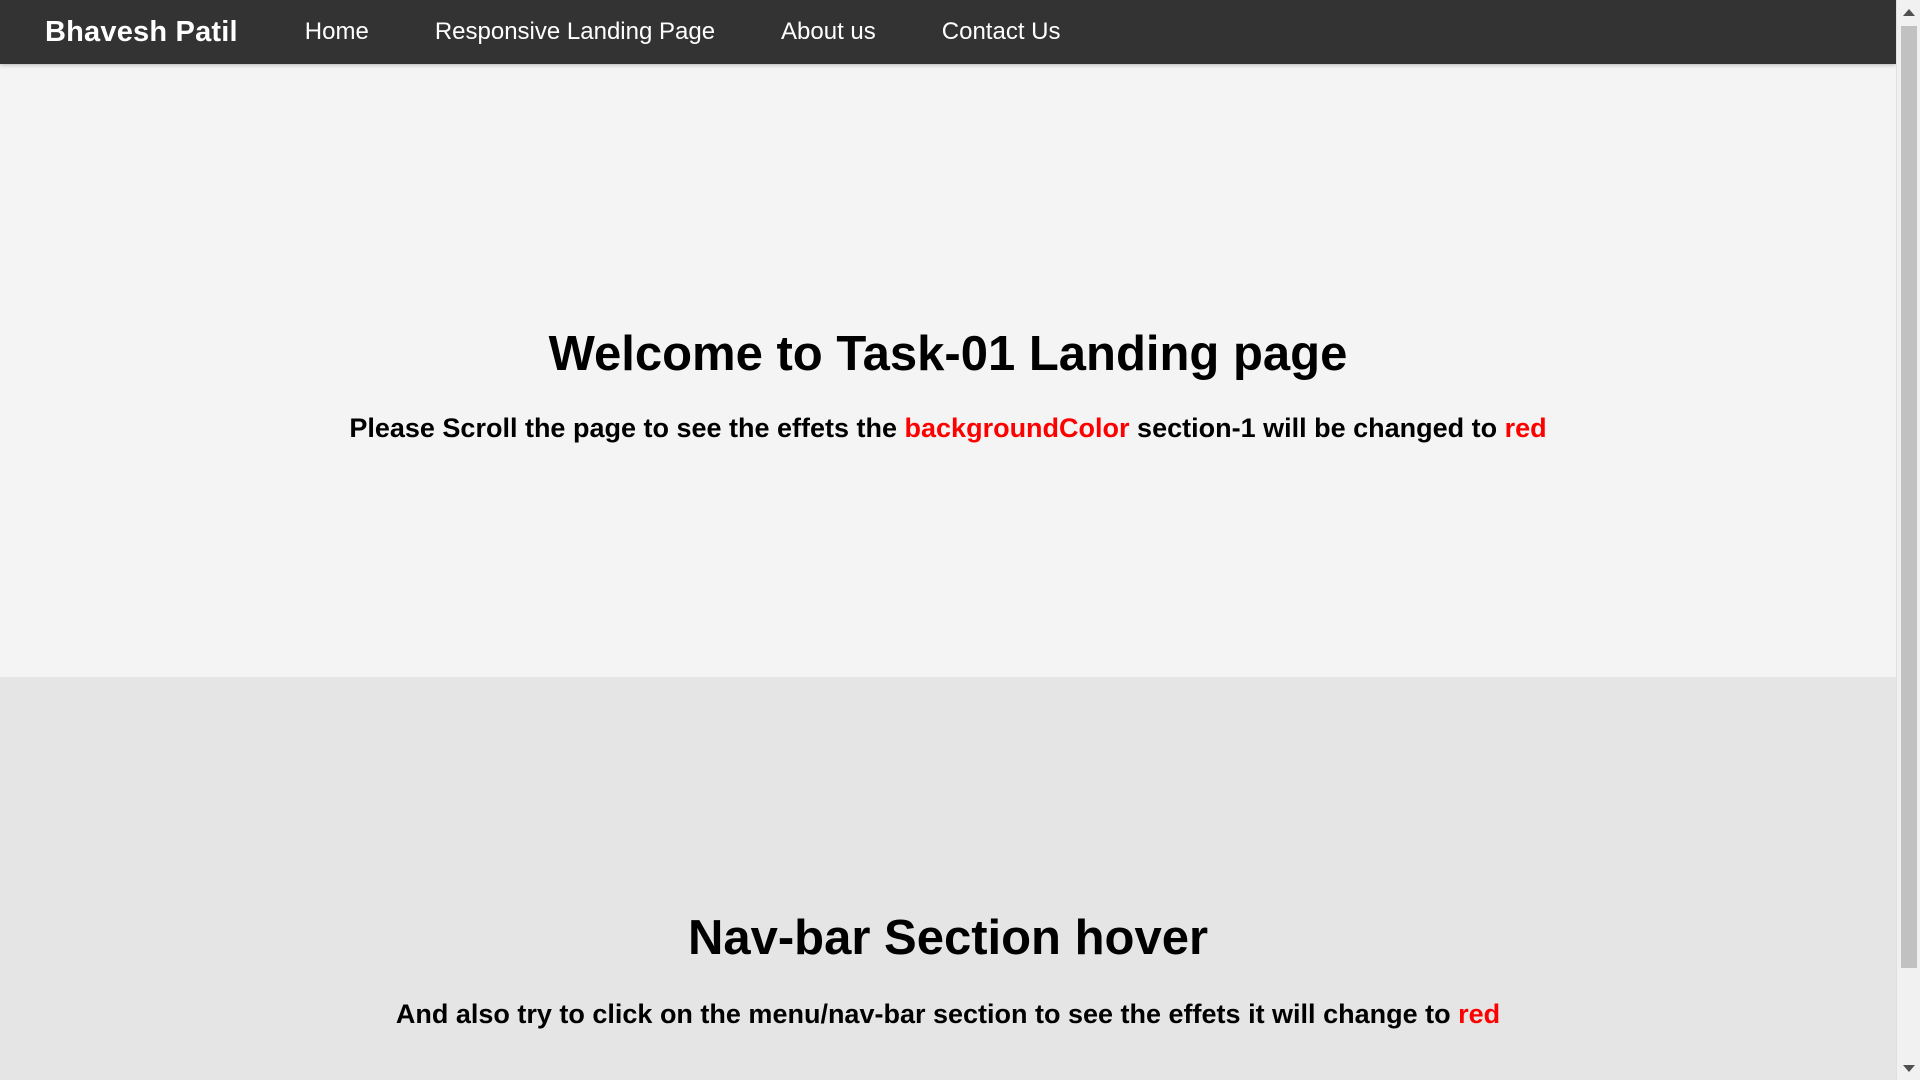  I want to click on nav-link-responsive-landing-page: Responsive Landing Page, so click(575, 32).